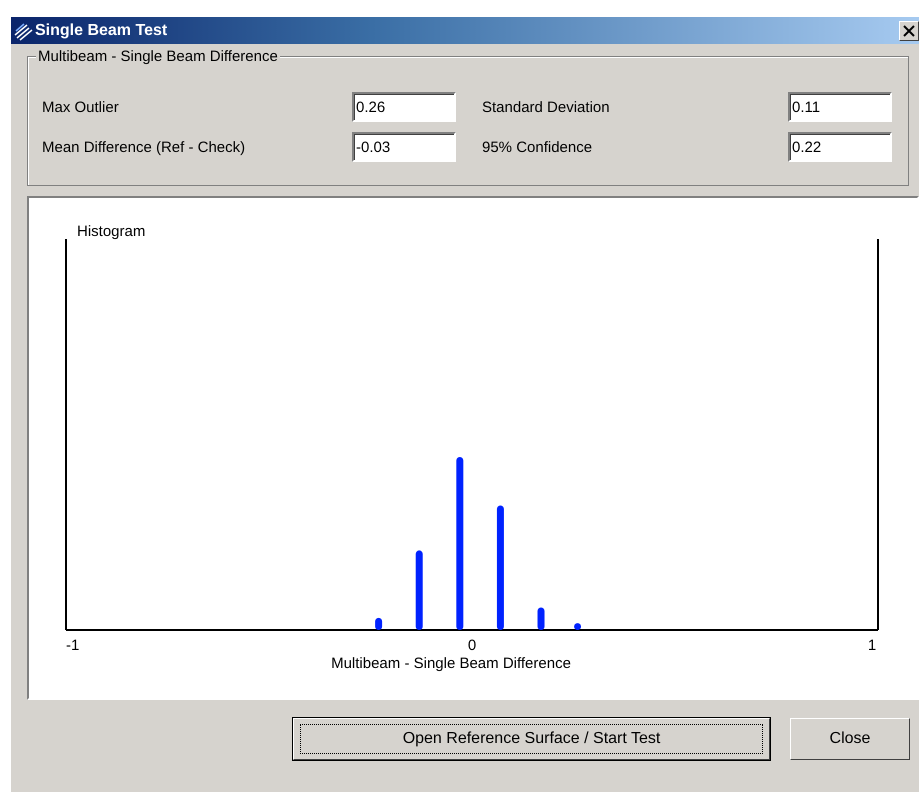  What do you see at coordinates (81, 107) in the screenshot?
I see `field-label: Max Outlier` at bounding box center [81, 107].